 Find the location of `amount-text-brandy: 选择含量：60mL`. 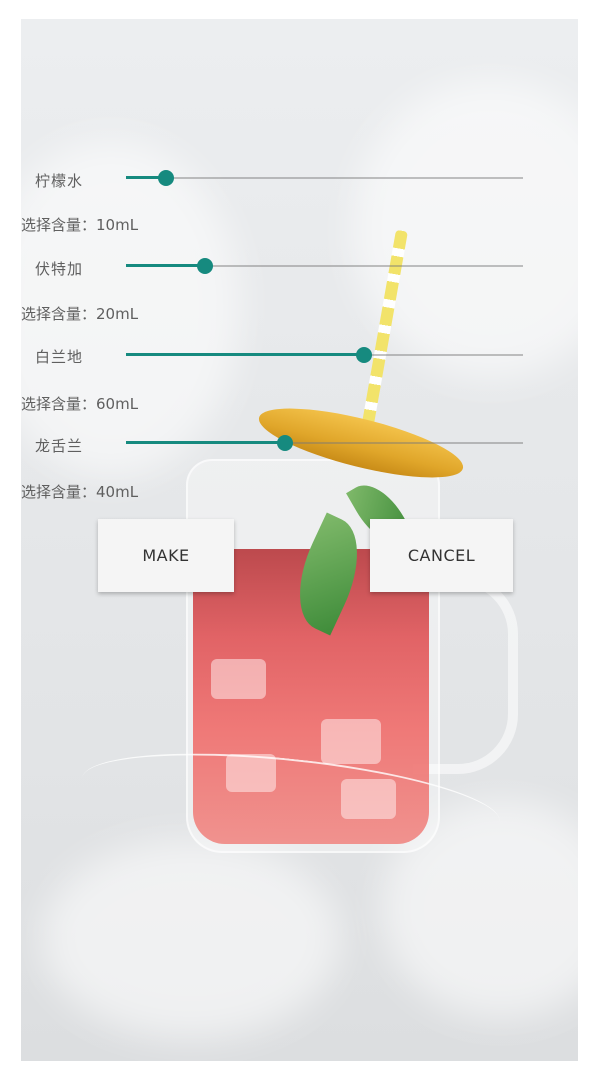

amount-text-brandy: 选择含量：60mL is located at coordinates (80, 404).